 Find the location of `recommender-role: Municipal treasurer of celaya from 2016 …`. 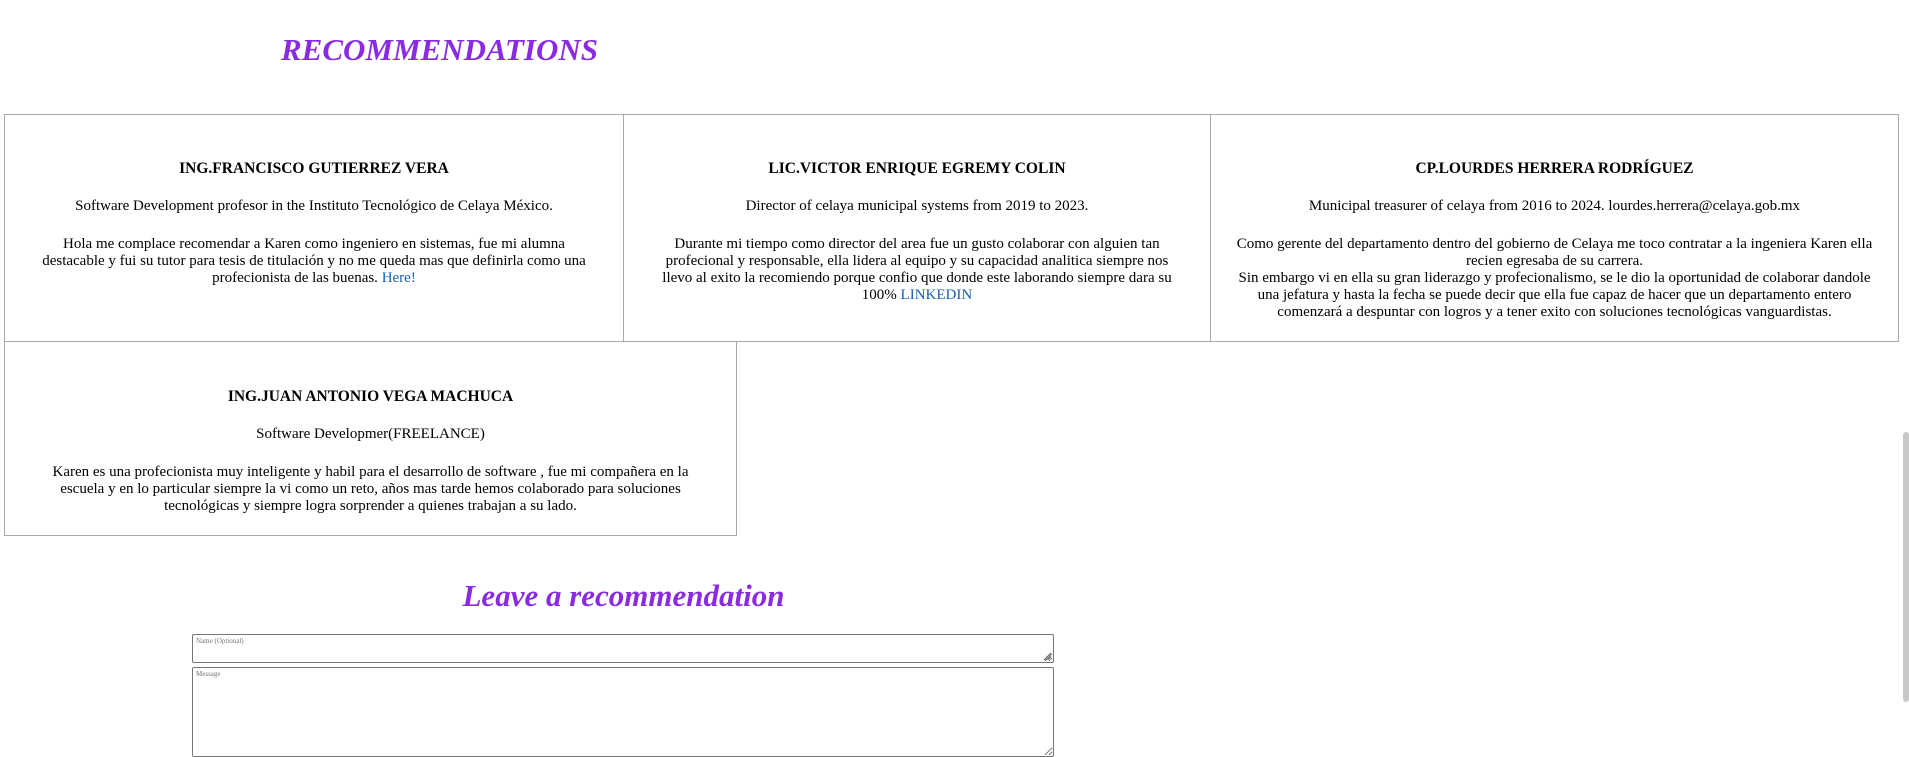

recommender-role: Municipal treasurer of celaya from 2016 … is located at coordinates (1554, 206).